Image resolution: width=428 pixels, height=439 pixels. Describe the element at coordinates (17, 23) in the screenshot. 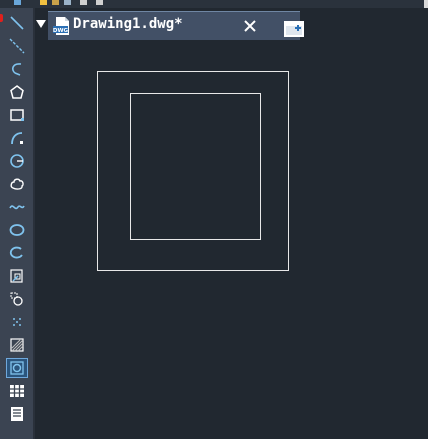

I see `line-tool-icon` at that location.